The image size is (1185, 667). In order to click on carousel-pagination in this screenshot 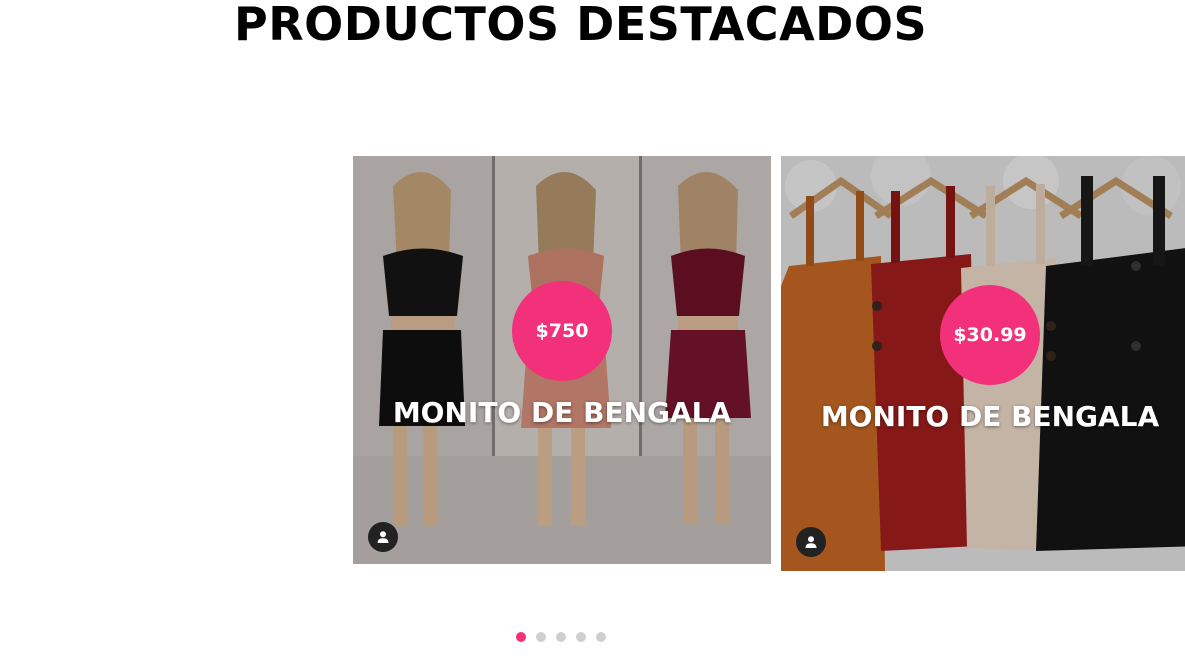, I will do `click(561, 637)`.